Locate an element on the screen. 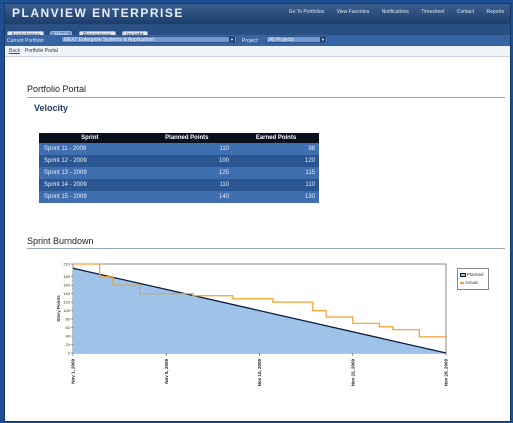  y-tick-label: 80 is located at coordinates (68, 319).